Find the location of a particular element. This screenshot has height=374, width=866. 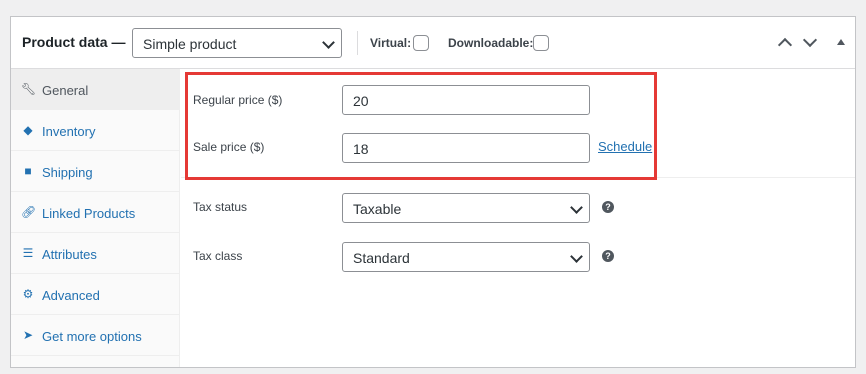

move-down-icon is located at coordinates (810, 42).